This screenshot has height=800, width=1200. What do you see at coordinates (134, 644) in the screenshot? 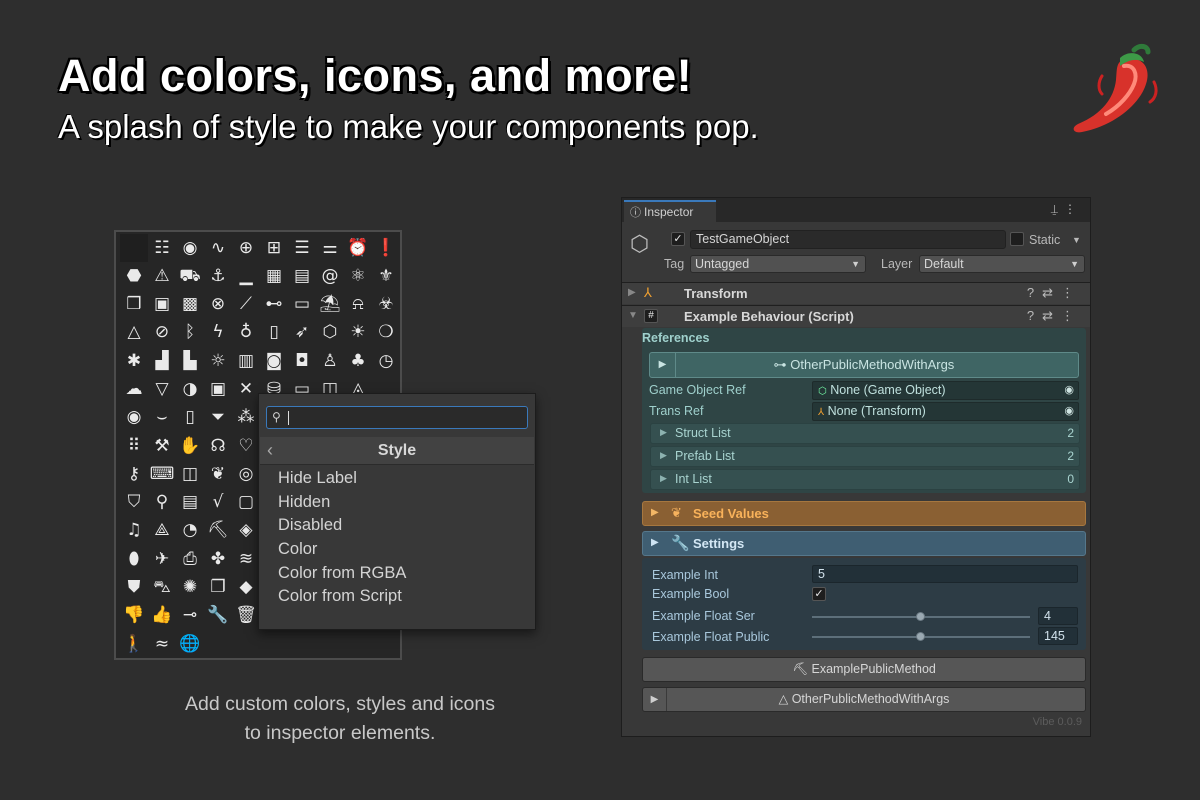
I see `walk-icon: 🚶` at bounding box center [134, 644].